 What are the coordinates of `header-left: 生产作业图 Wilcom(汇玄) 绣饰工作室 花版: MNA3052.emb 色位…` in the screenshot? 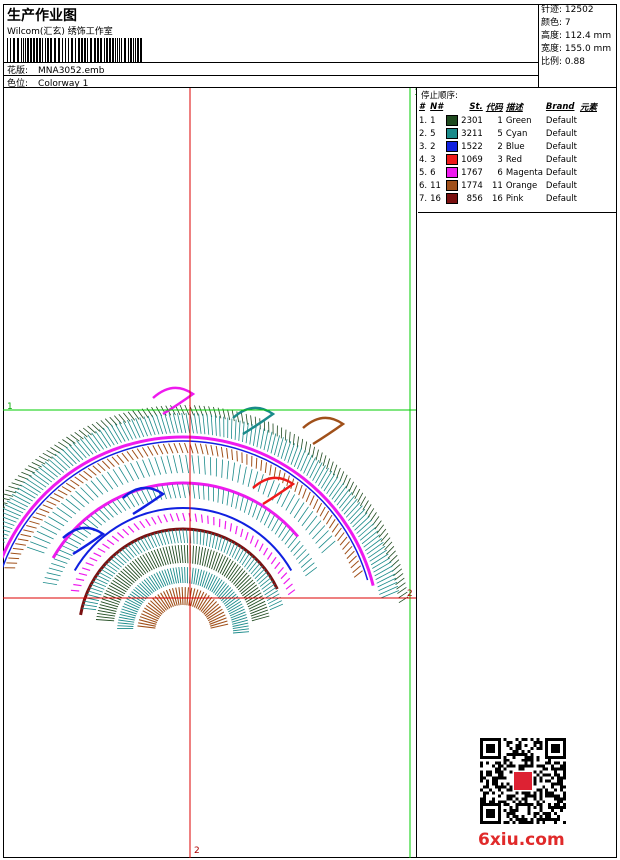 It's located at (271, 46).